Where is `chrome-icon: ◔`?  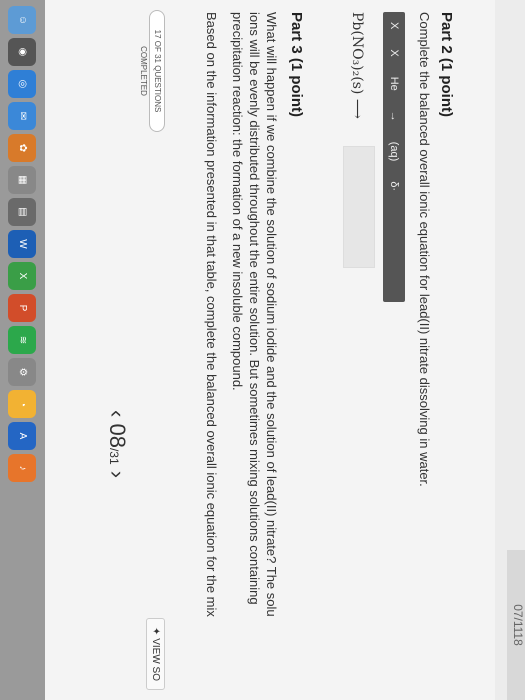
chrome-icon: ◔ is located at coordinates (22, 404).